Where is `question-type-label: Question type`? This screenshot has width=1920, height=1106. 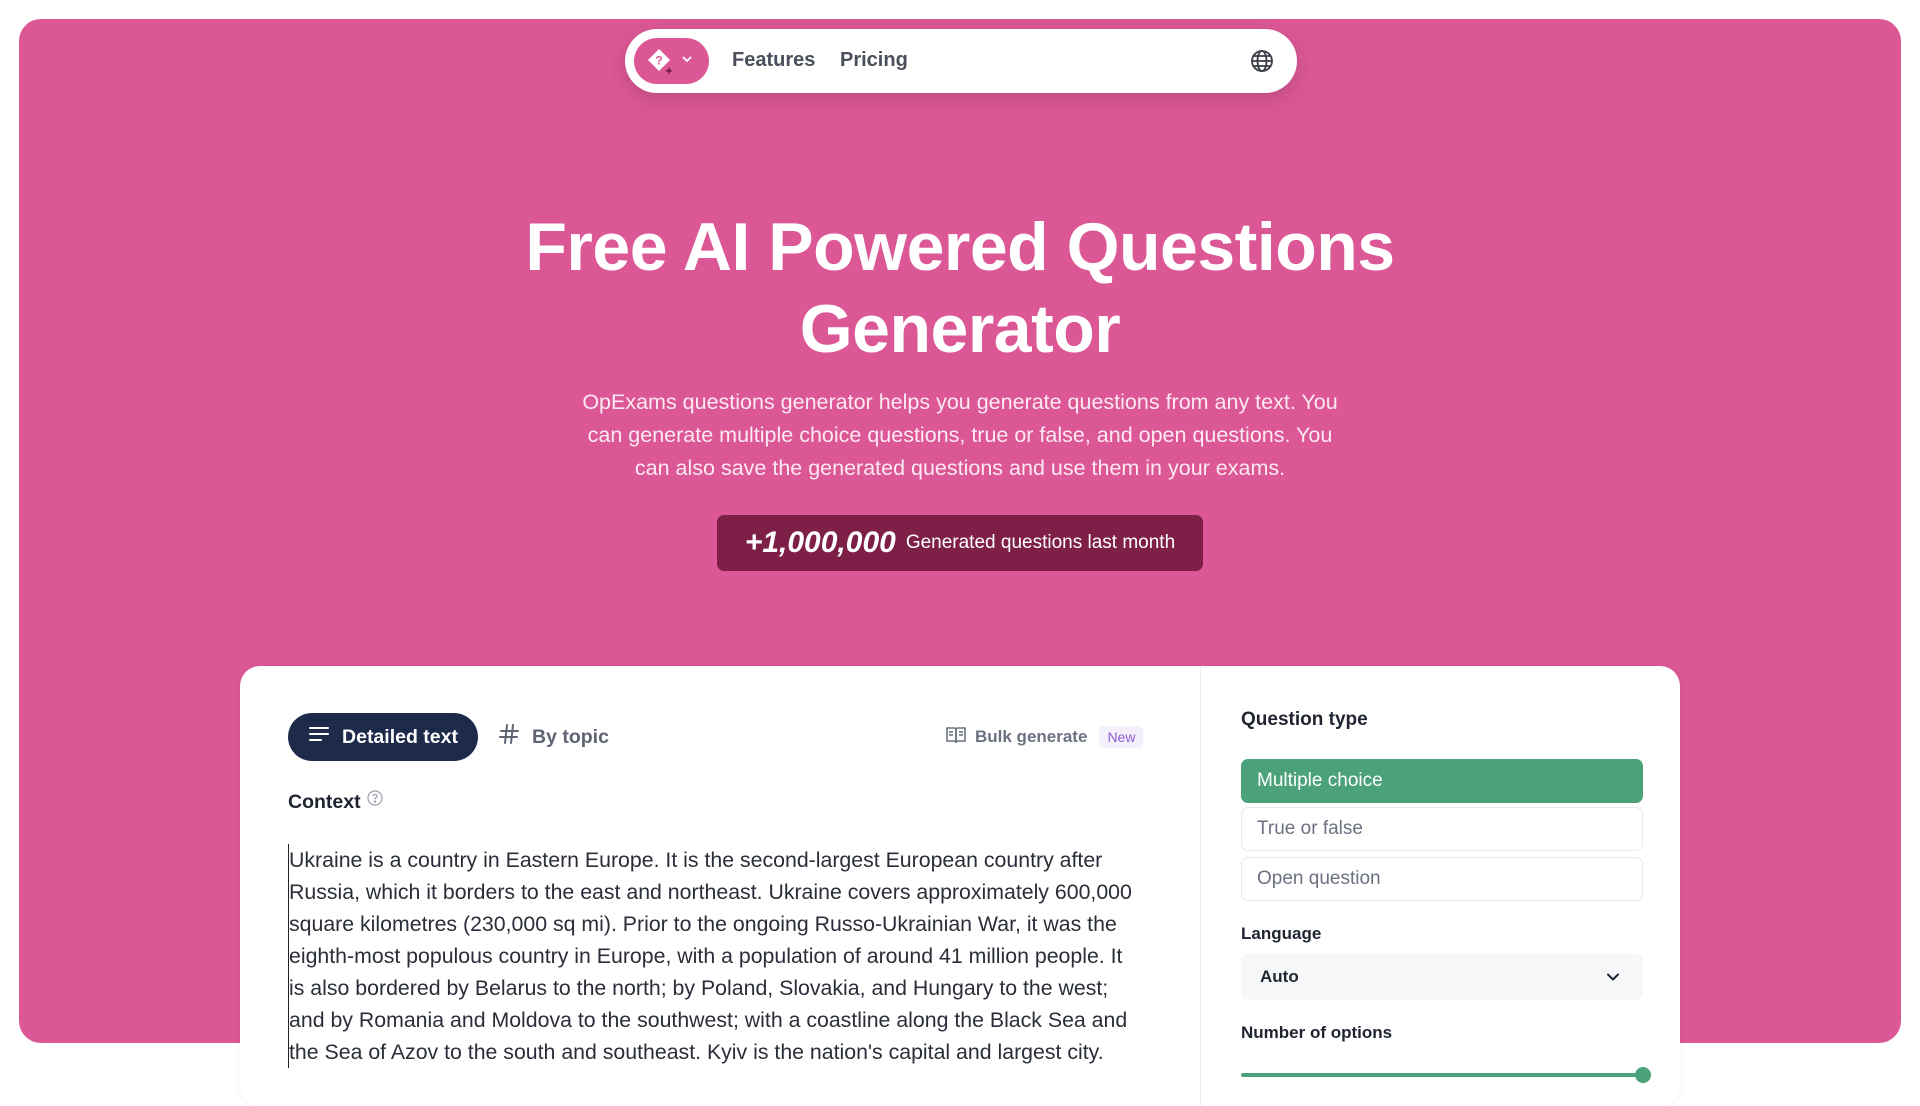 question-type-label: Question type is located at coordinates (1304, 719).